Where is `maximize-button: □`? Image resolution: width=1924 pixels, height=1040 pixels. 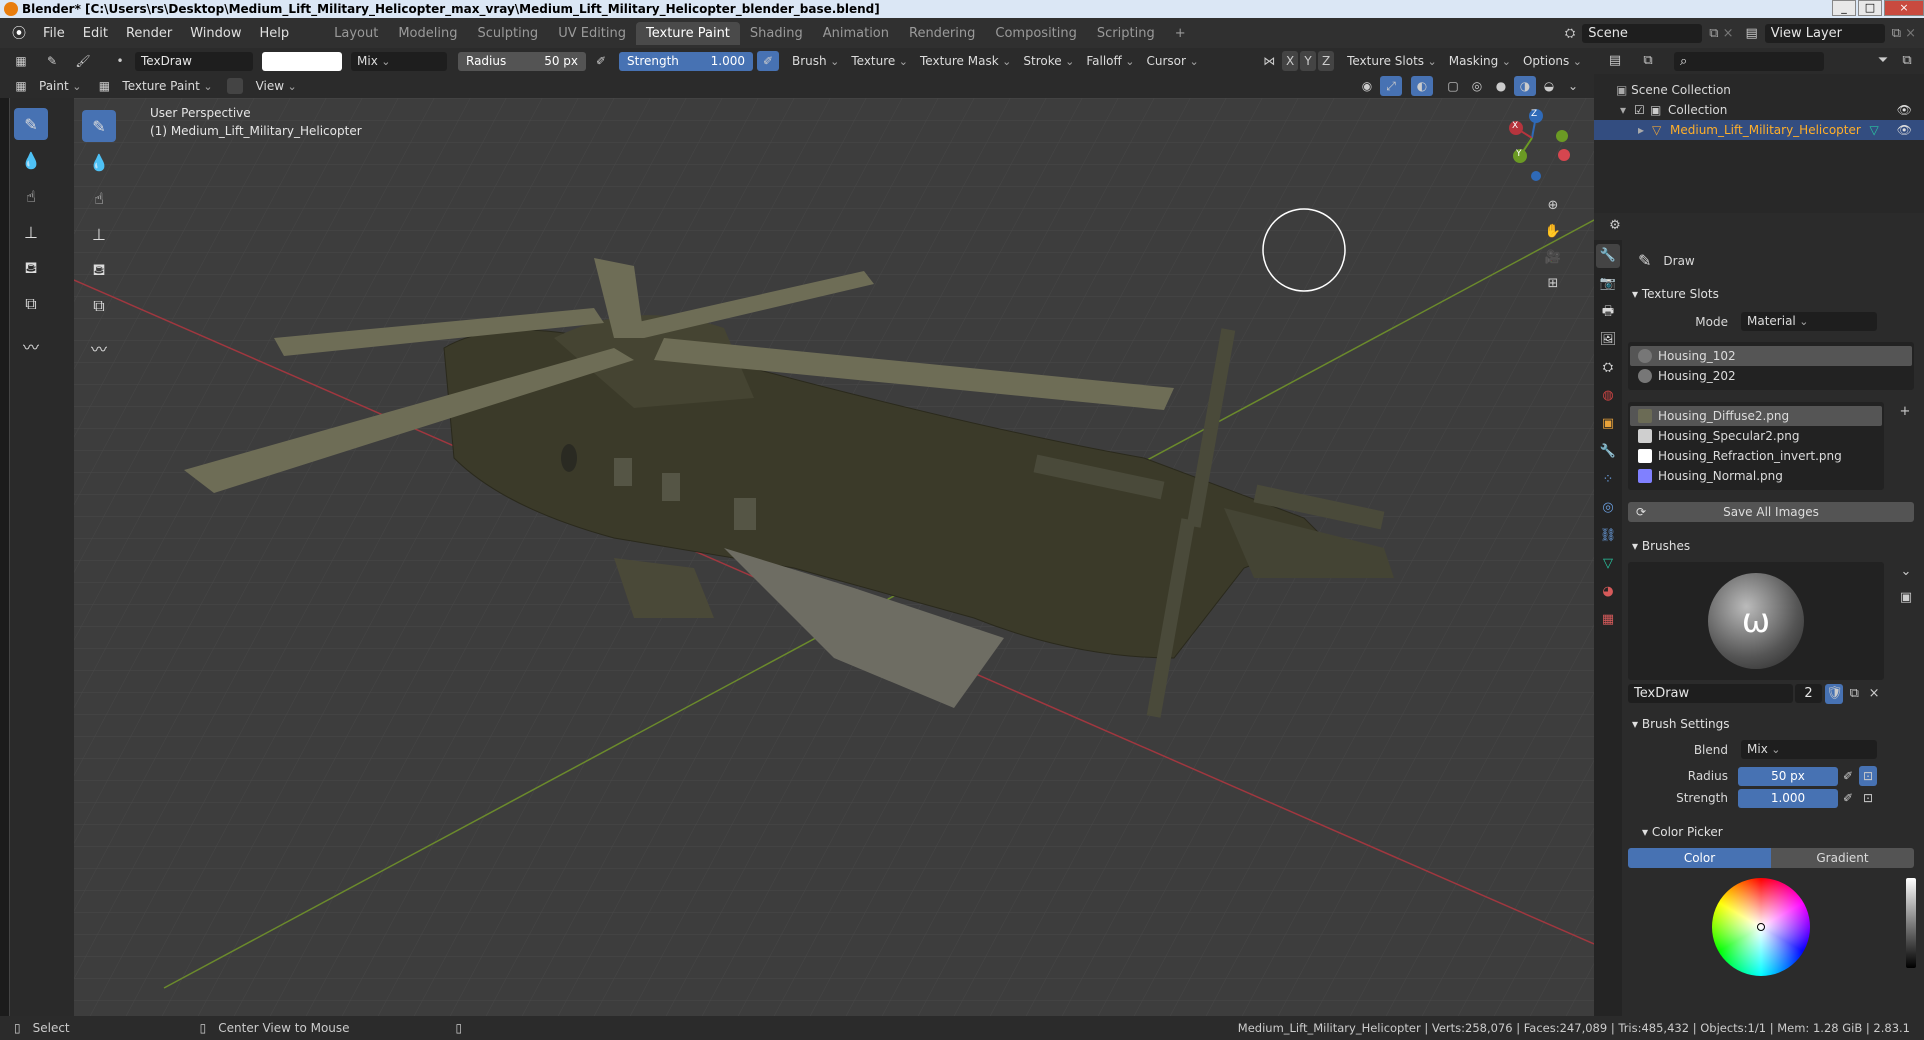
maximize-button: □ is located at coordinates (1870, 8).